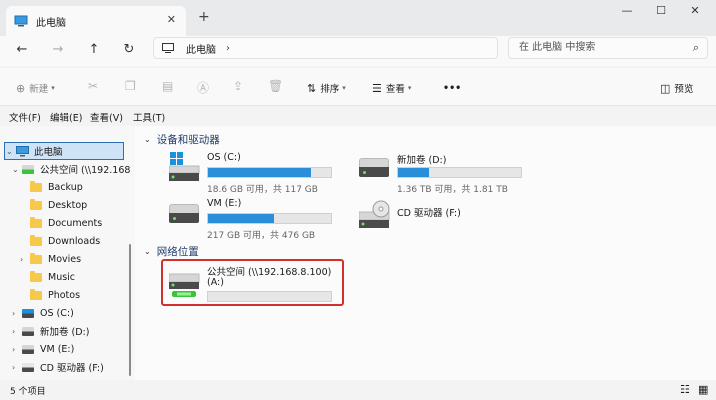 Image resolution: width=716 pixels, height=400 pixels. I want to click on close-window-button: ✕, so click(695, 12).